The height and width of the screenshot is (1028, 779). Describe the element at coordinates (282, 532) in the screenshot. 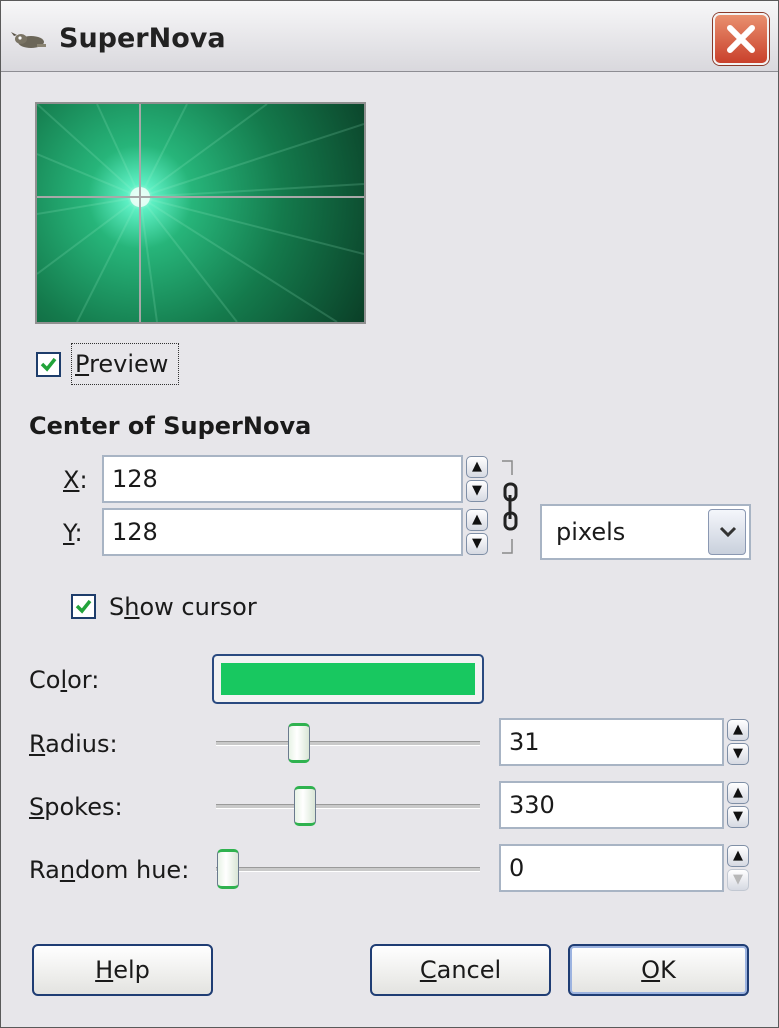

I see `y-input: 128` at that location.